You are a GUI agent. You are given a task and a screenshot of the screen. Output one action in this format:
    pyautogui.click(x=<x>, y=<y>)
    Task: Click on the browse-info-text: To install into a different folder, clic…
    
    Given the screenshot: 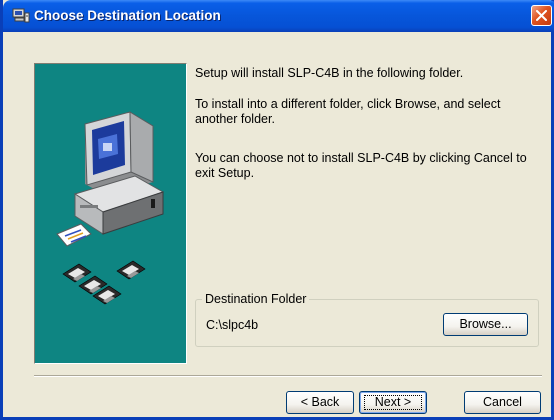 What is the action you would take?
    pyautogui.click(x=348, y=111)
    